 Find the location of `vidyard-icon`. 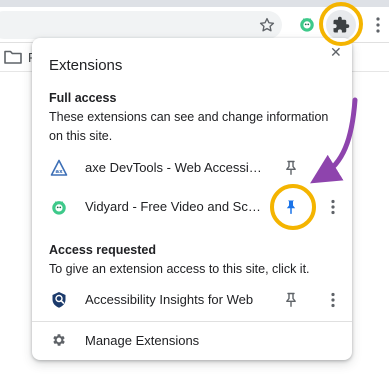

vidyard-icon is located at coordinates (59, 207).